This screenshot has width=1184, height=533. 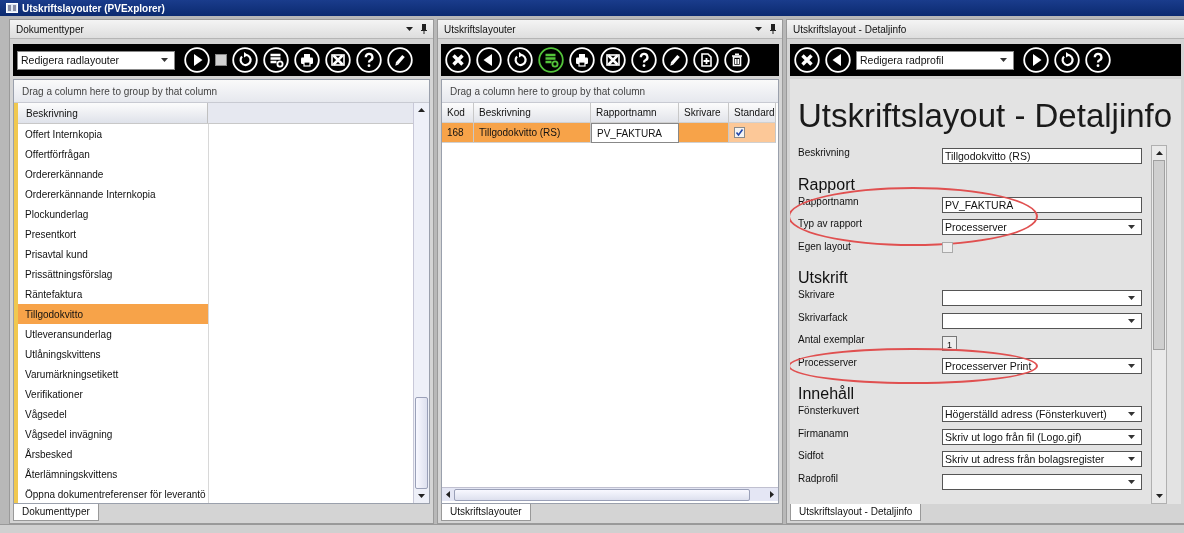 What do you see at coordinates (704, 113) in the screenshot?
I see `column-header: Skrivare` at bounding box center [704, 113].